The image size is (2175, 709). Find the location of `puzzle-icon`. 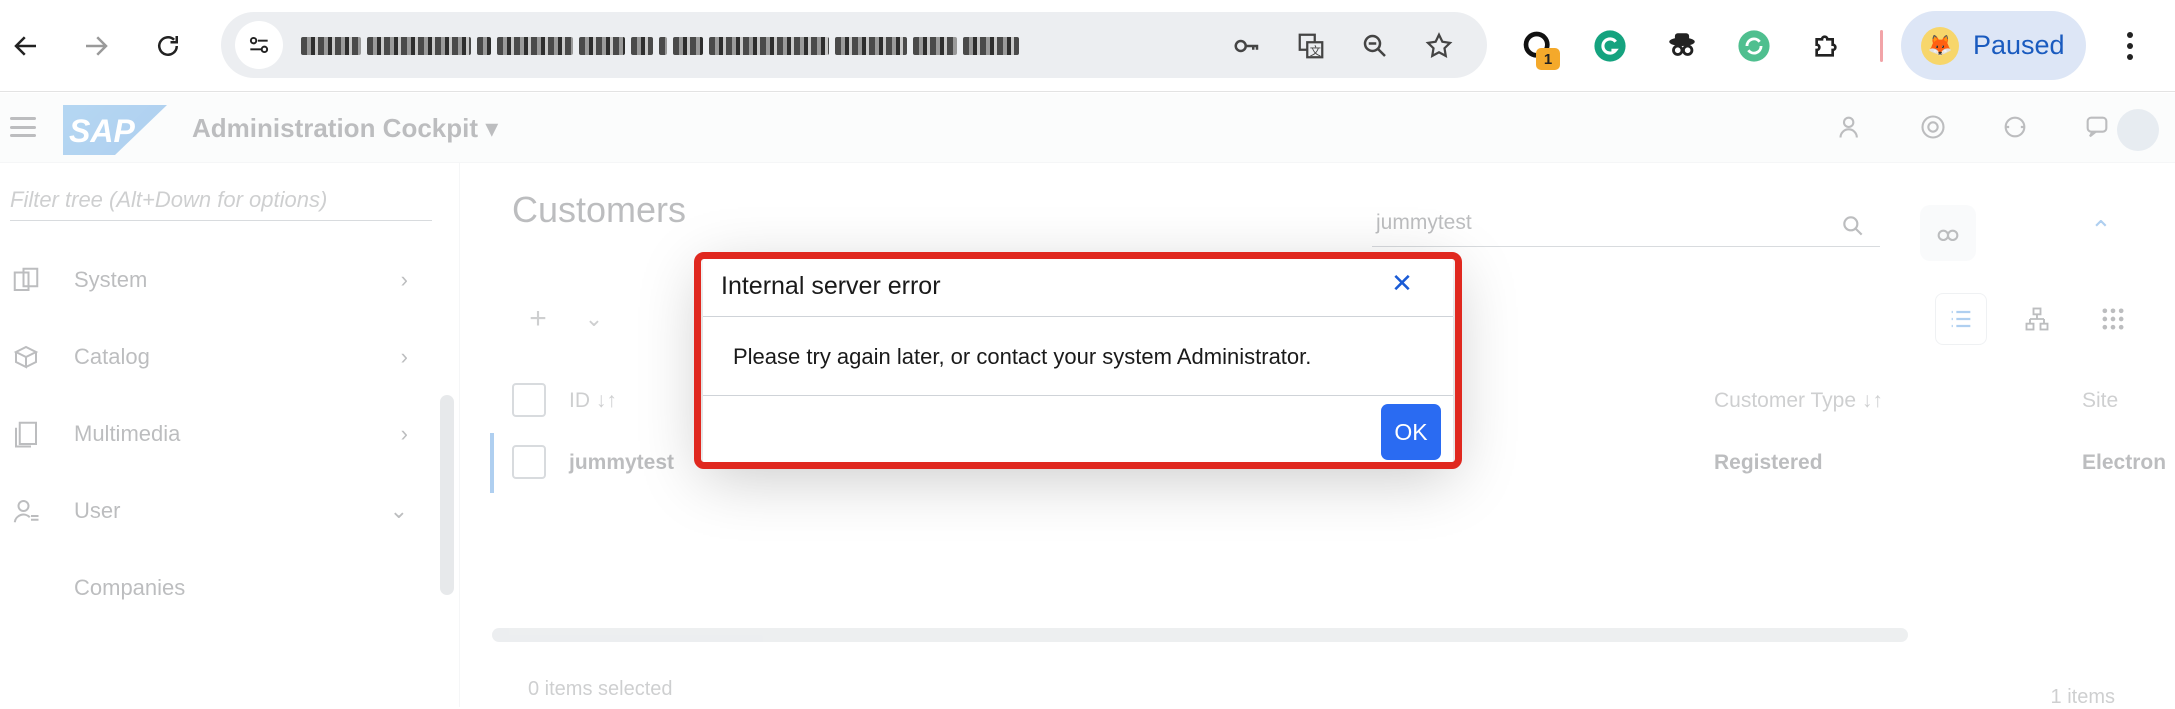

puzzle-icon is located at coordinates (1826, 46).